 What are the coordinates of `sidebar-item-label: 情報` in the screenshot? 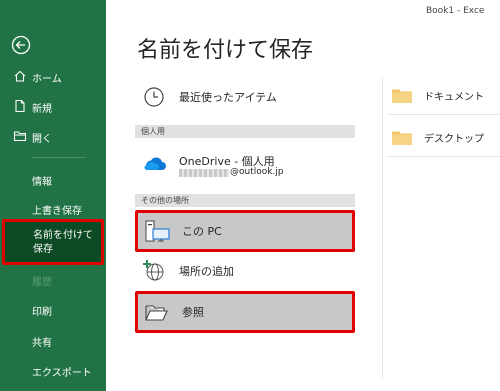 It's located at (42, 182).